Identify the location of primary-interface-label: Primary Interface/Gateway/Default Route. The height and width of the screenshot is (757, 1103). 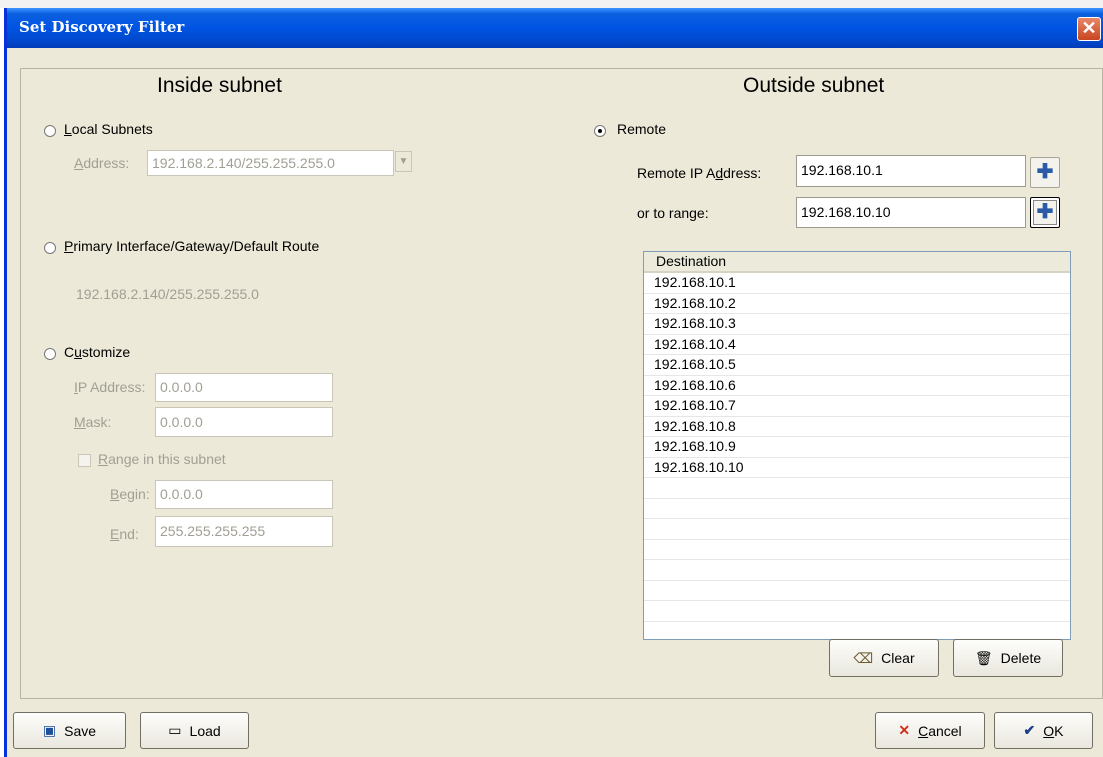
(191, 246).